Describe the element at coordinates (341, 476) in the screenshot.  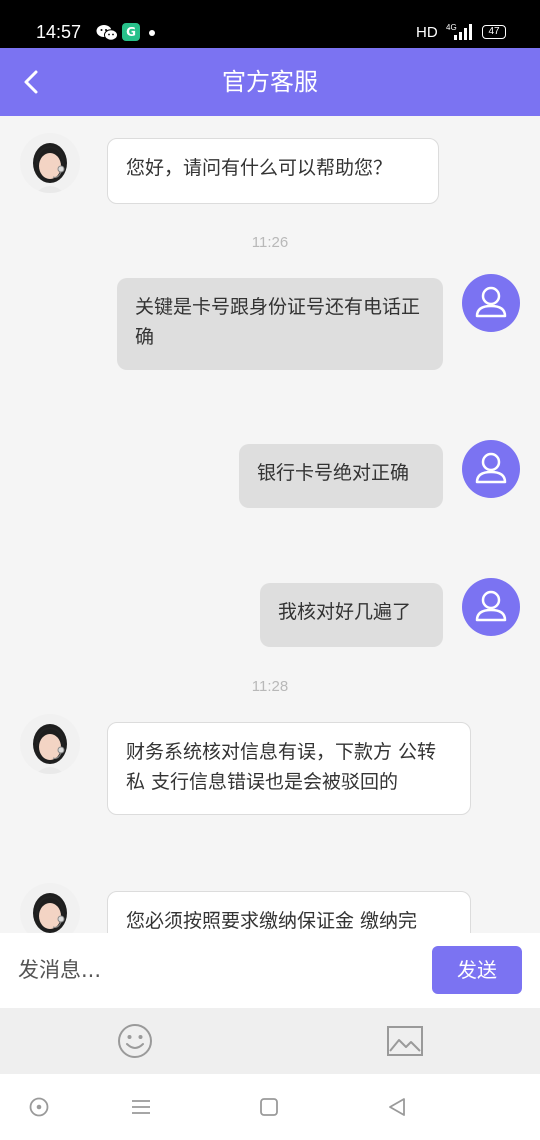
I see `message-bubble: 银行卡号绝对正确` at that location.